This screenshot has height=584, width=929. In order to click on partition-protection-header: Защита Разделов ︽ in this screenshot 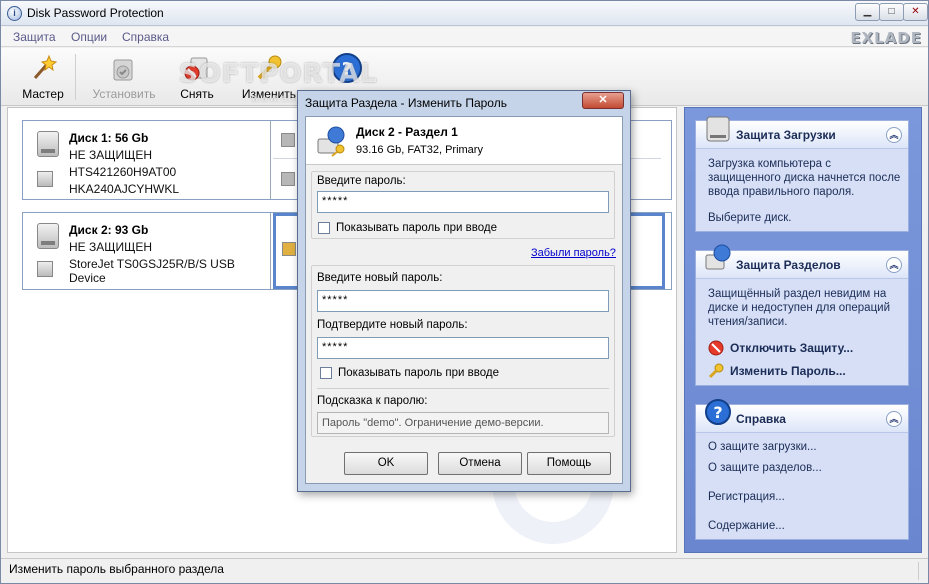, I will do `click(802, 261)`.